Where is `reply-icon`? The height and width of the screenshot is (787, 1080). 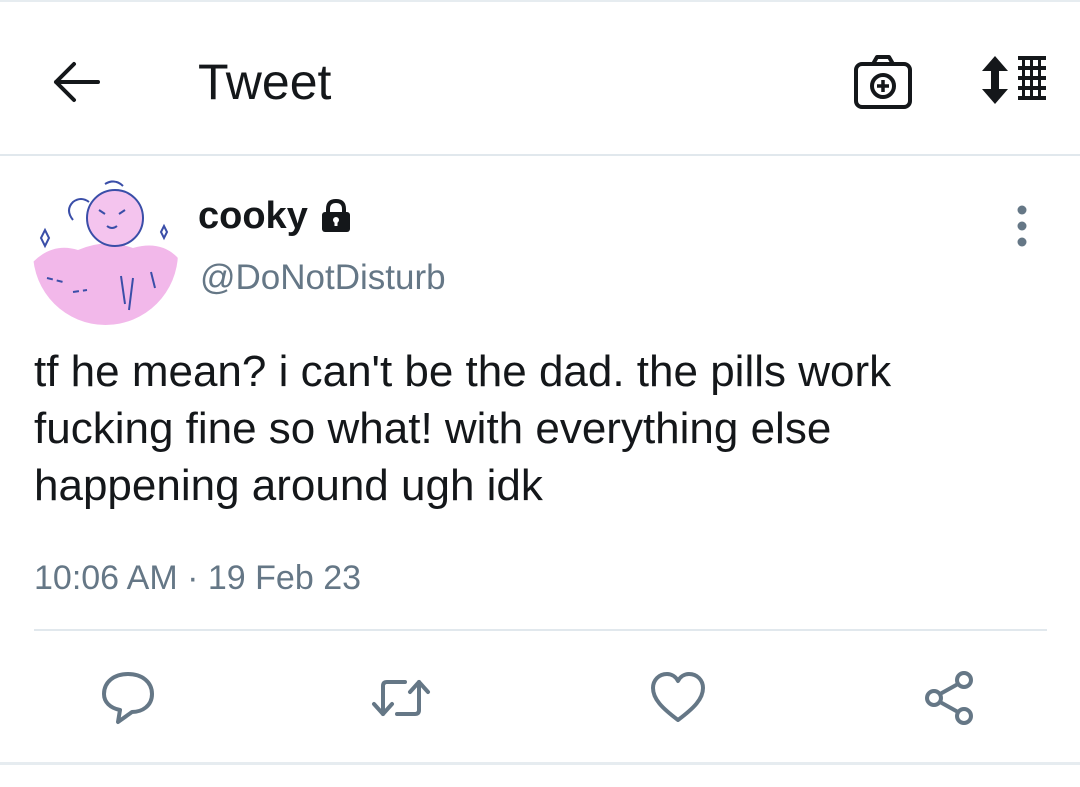 reply-icon is located at coordinates (128, 698).